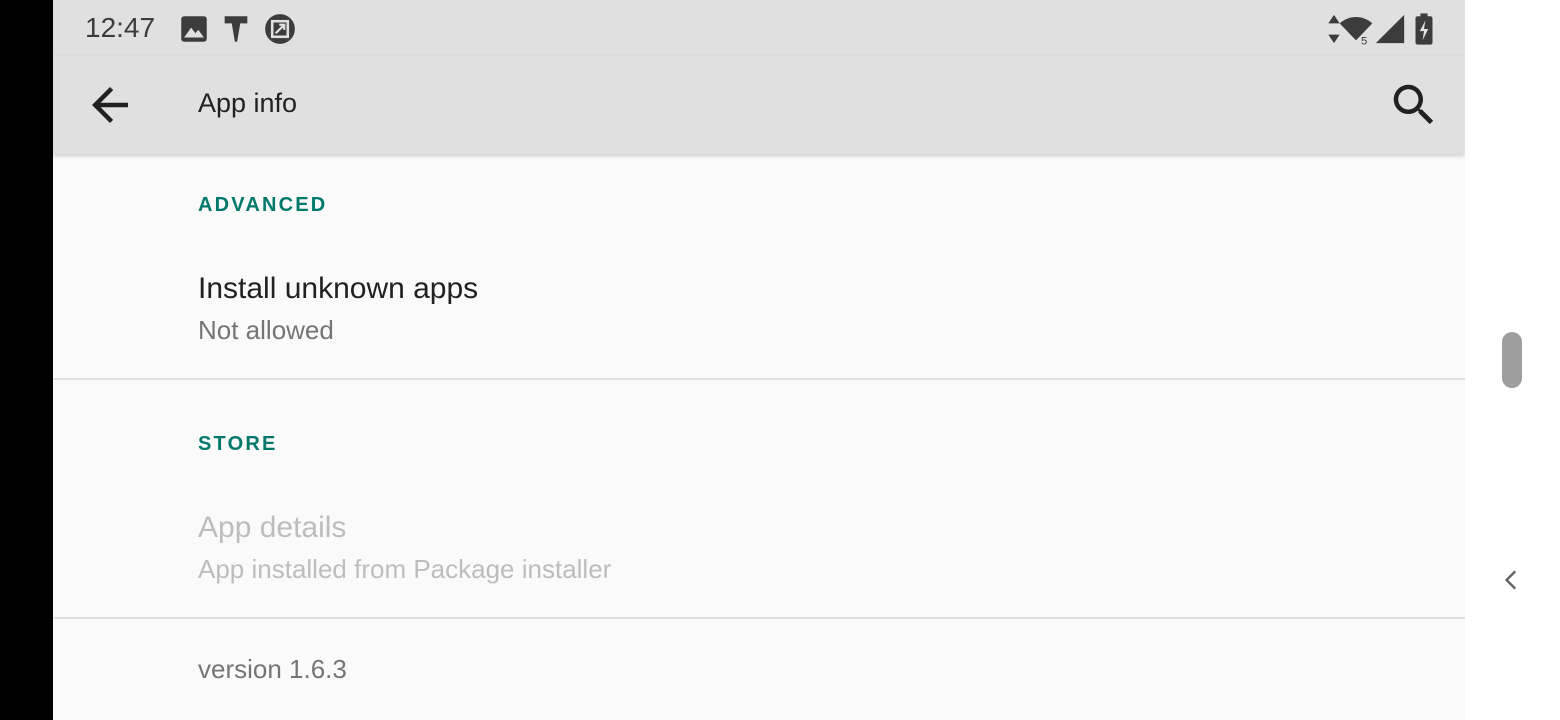 Image resolution: width=1560 pixels, height=720 pixels. I want to click on chevron-left-icon, so click(1512, 580).